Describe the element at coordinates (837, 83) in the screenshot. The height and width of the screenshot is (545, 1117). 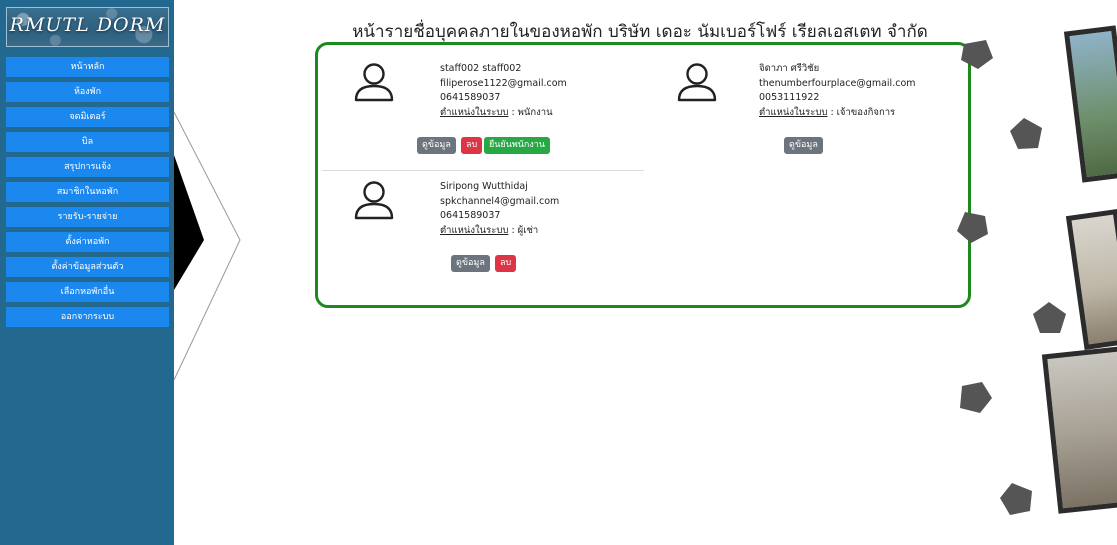
I see `person-email: thenumberfourplace@gmail.com` at that location.